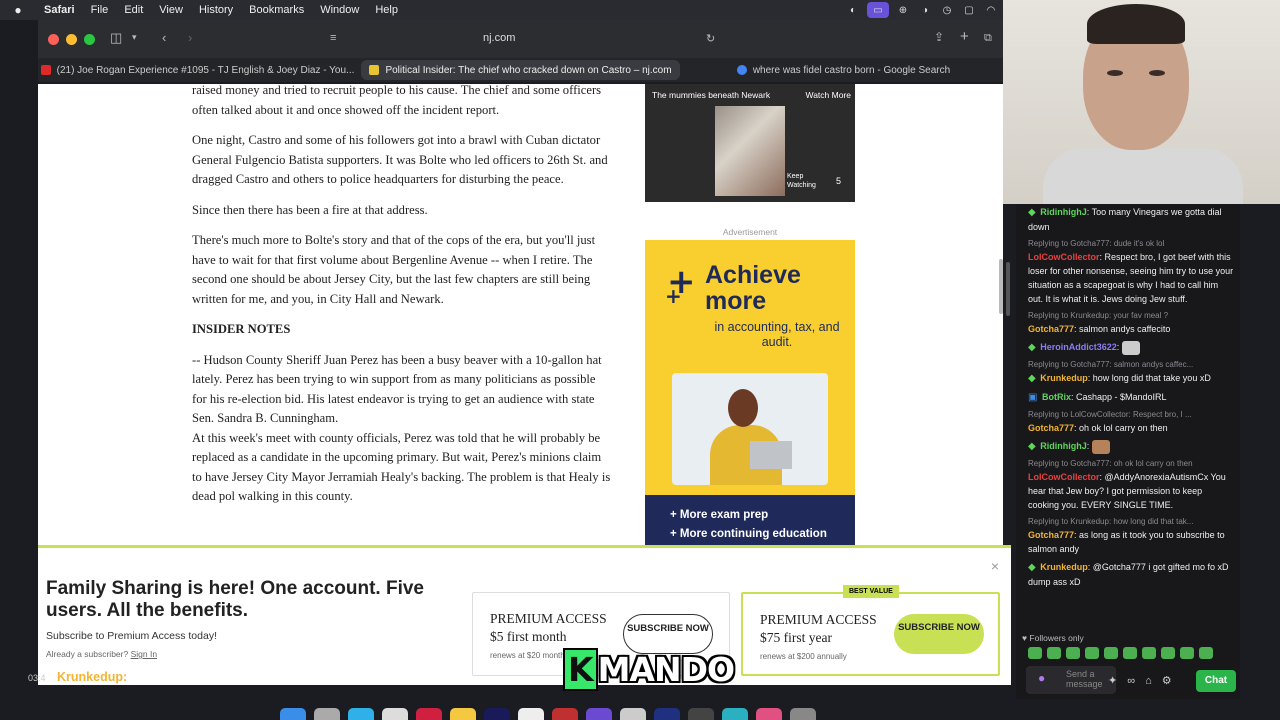 This screenshot has width=1280, height=720. Describe the element at coordinates (45, 70) in the screenshot. I see `youtube-favicon-icon` at that location.